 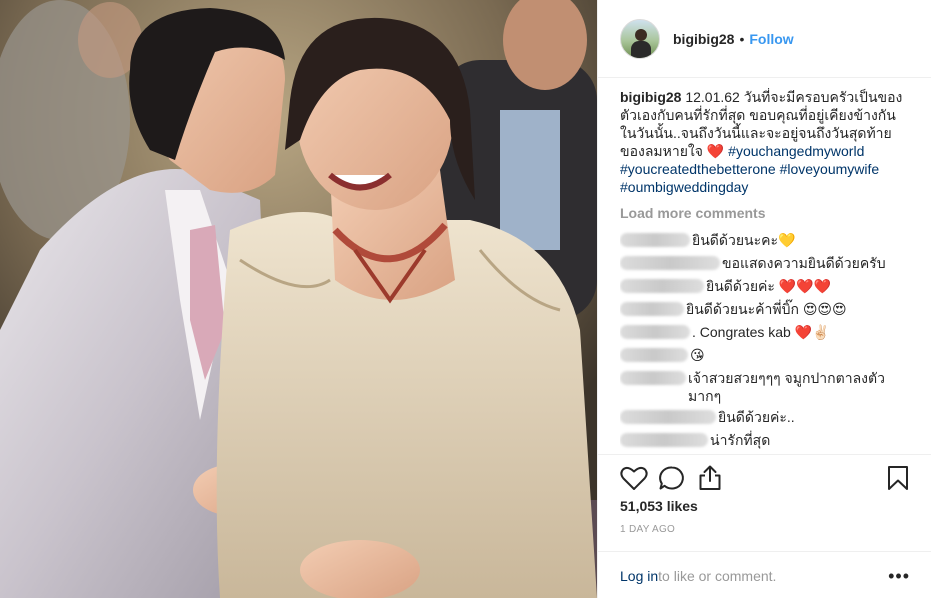 What do you see at coordinates (697, 355) in the screenshot?
I see `comment-text: 😘` at bounding box center [697, 355].